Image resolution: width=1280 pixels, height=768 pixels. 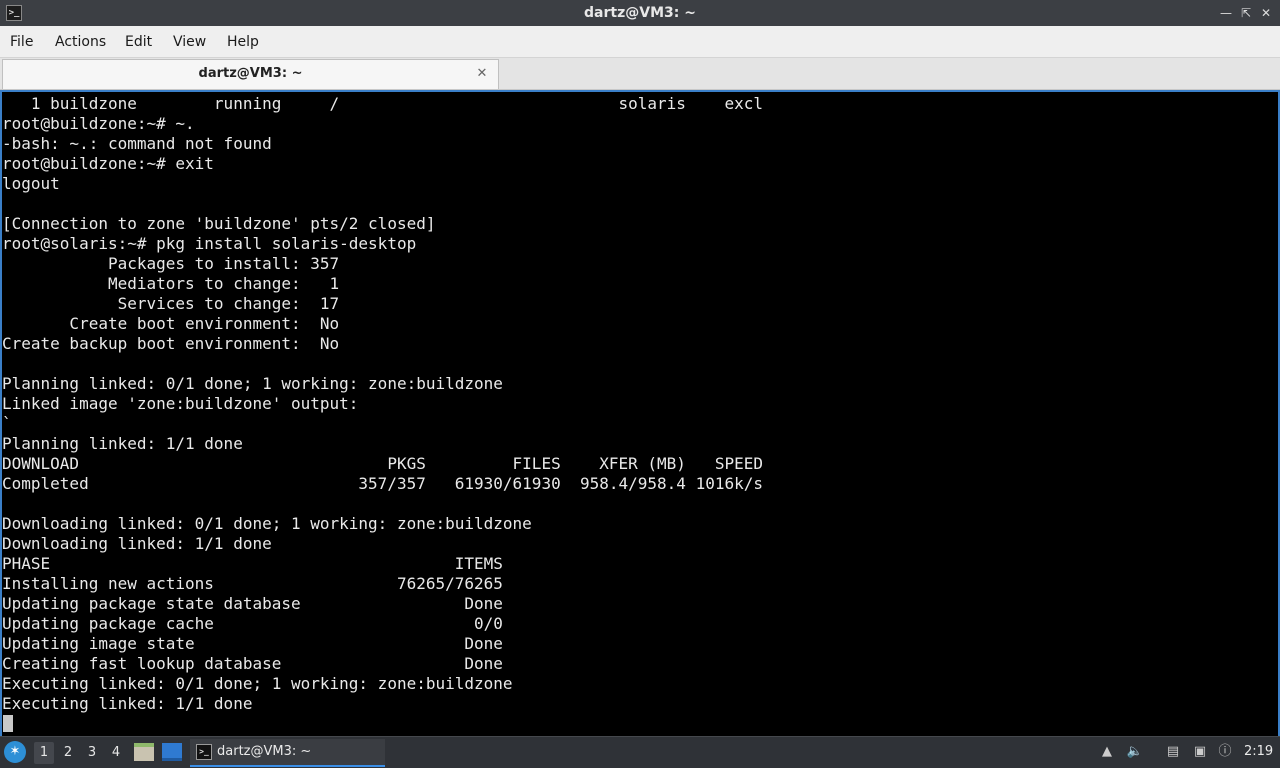 What do you see at coordinates (138, 42) in the screenshot?
I see `menu-edit: Edit` at bounding box center [138, 42].